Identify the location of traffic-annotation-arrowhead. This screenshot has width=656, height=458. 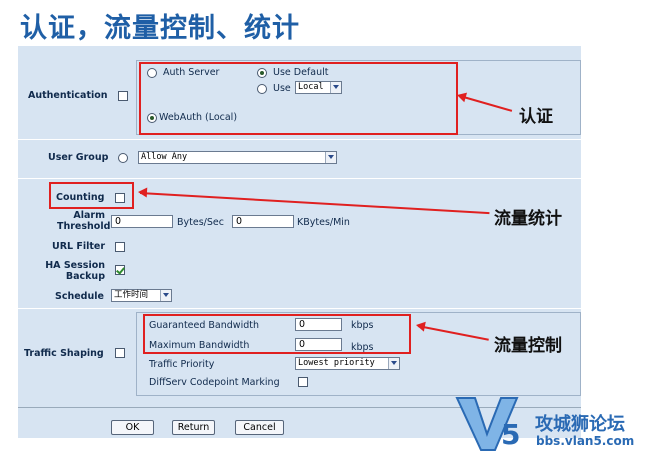
(420, 326).